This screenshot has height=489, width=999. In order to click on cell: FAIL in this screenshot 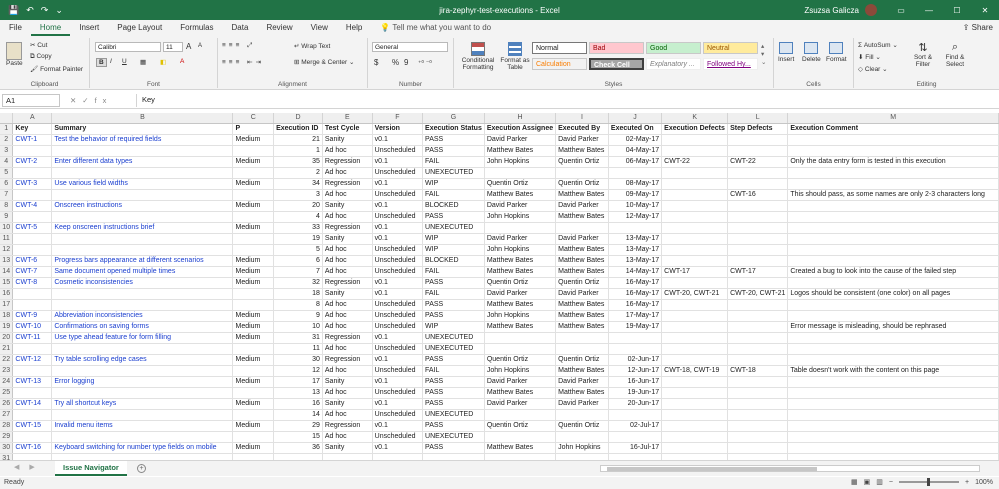, I will do `click(453, 195)`.